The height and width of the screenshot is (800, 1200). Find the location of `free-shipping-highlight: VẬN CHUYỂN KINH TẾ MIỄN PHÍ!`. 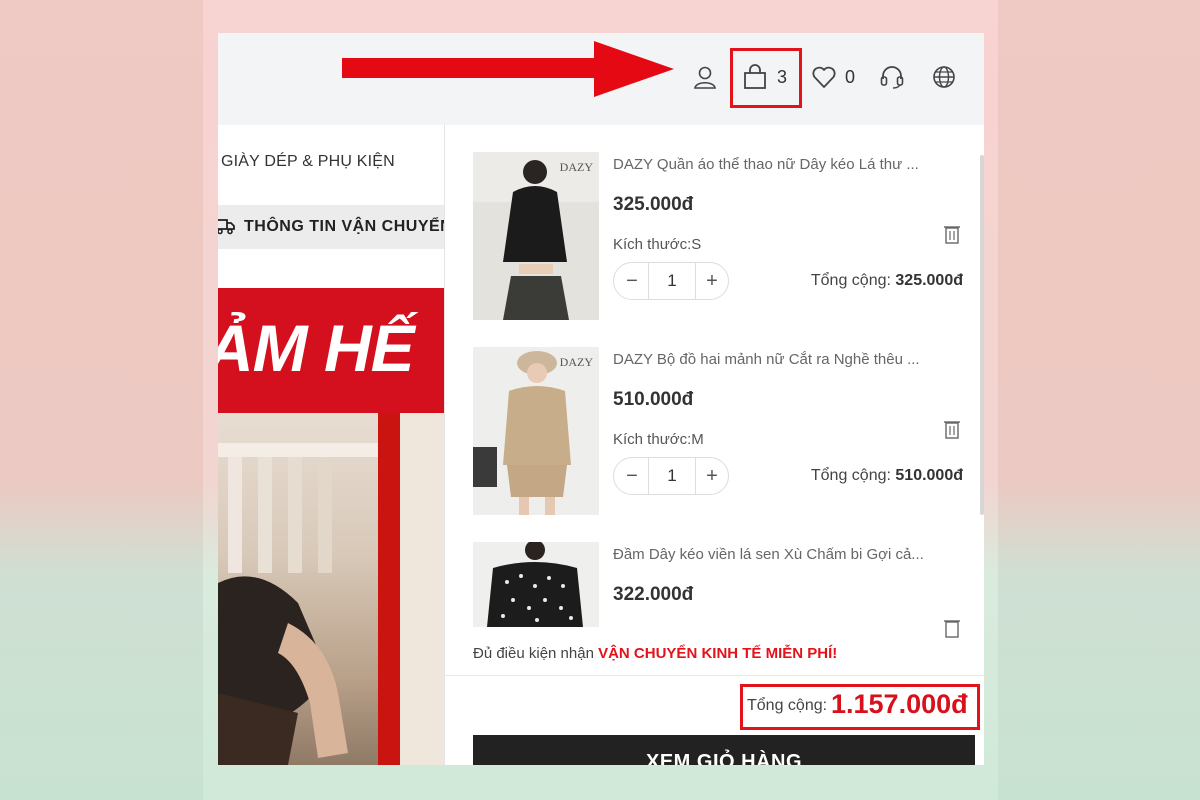

free-shipping-highlight: VẬN CHUYỂN KINH TẾ MIỄN PHÍ! is located at coordinates (718, 653).